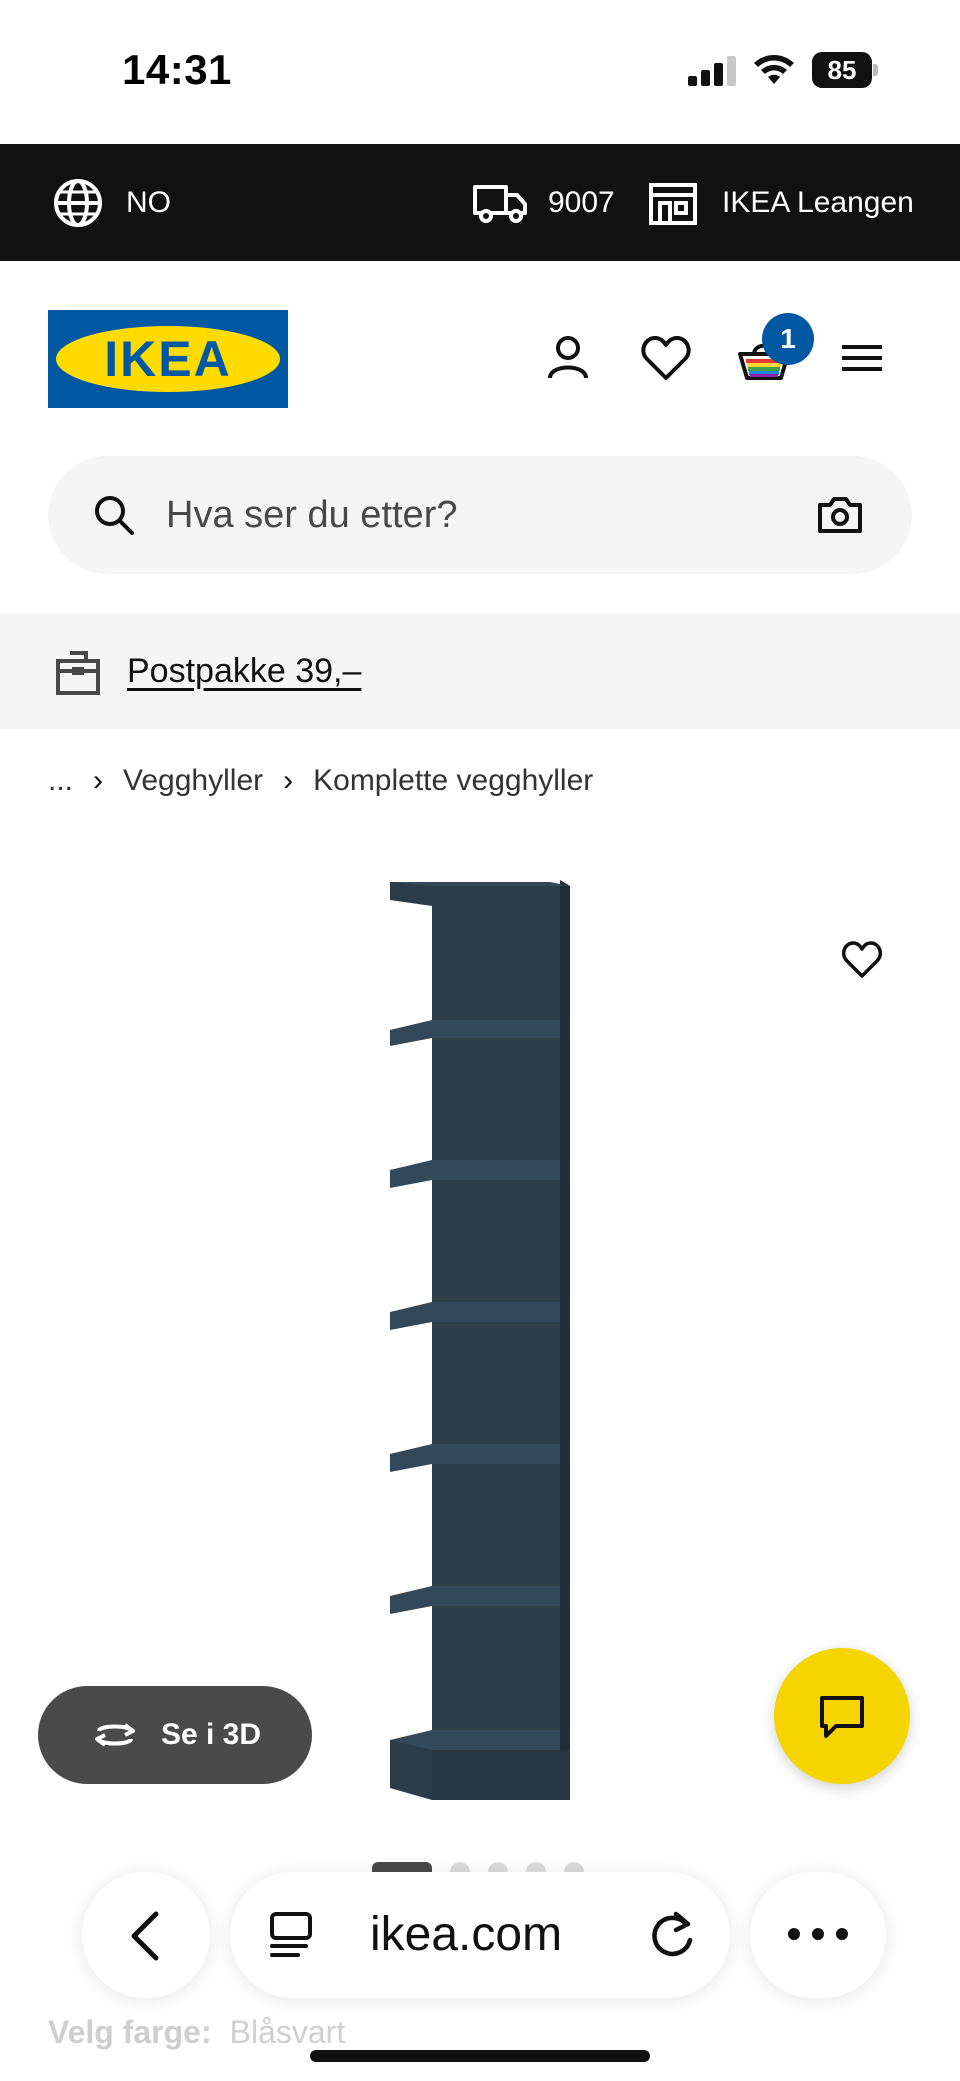 This screenshot has width=960, height=2081. Describe the element at coordinates (840, 515) in the screenshot. I see `camera-icon` at that location.